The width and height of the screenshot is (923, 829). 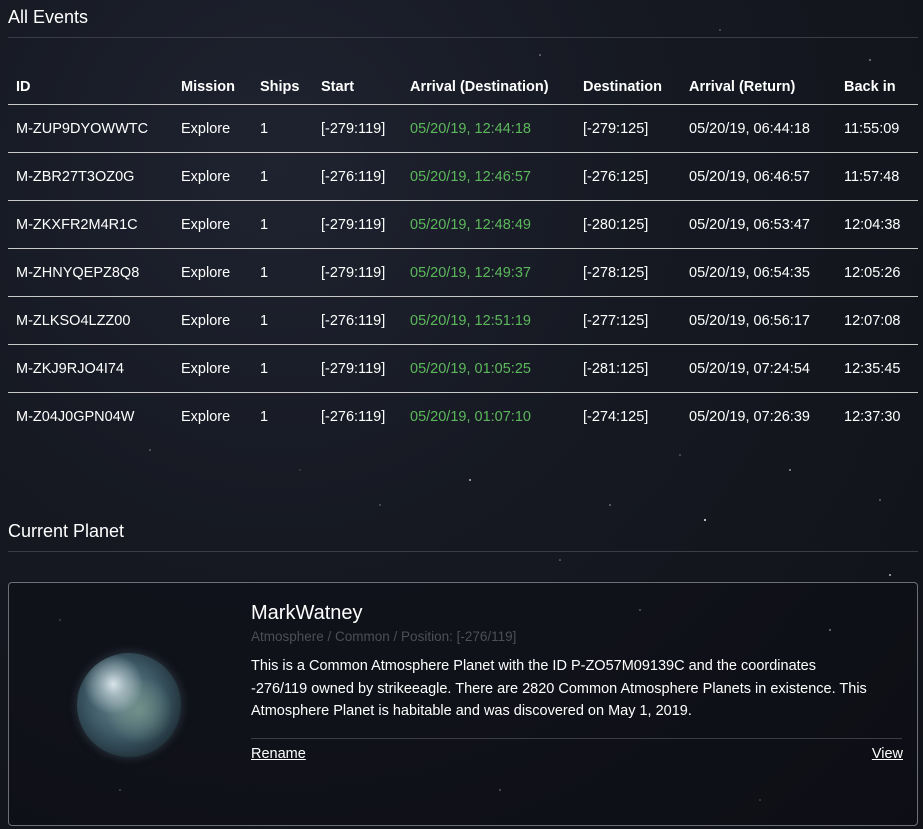 I want to click on event-back-in: 12:04:38, so click(x=877, y=224).